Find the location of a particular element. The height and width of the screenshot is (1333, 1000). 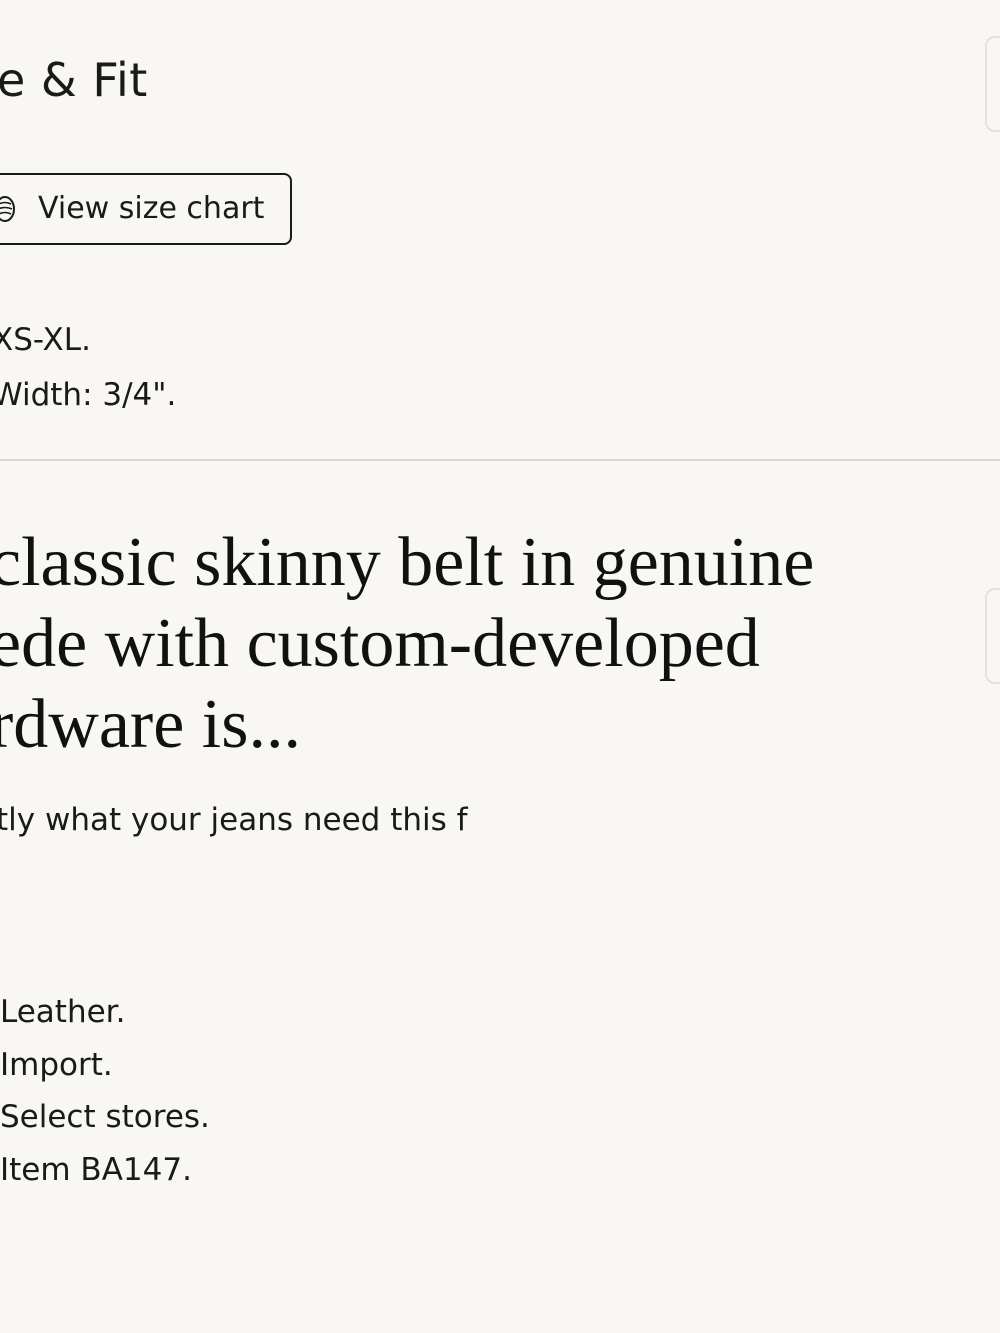

belt-width-text: Width: 3/4". is located at coordinates (88, 395).